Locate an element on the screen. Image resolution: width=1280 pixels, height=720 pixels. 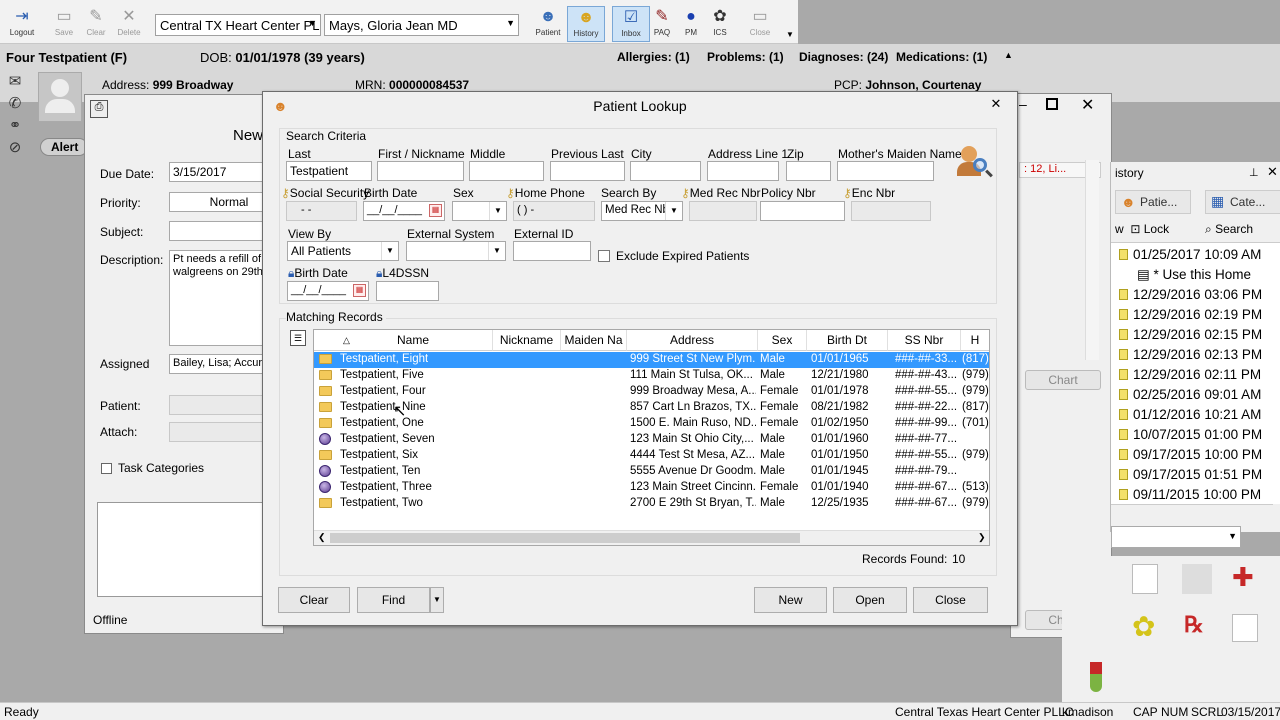
lock-button: w ⊡ Lock is located at coordinates (1142, 229).